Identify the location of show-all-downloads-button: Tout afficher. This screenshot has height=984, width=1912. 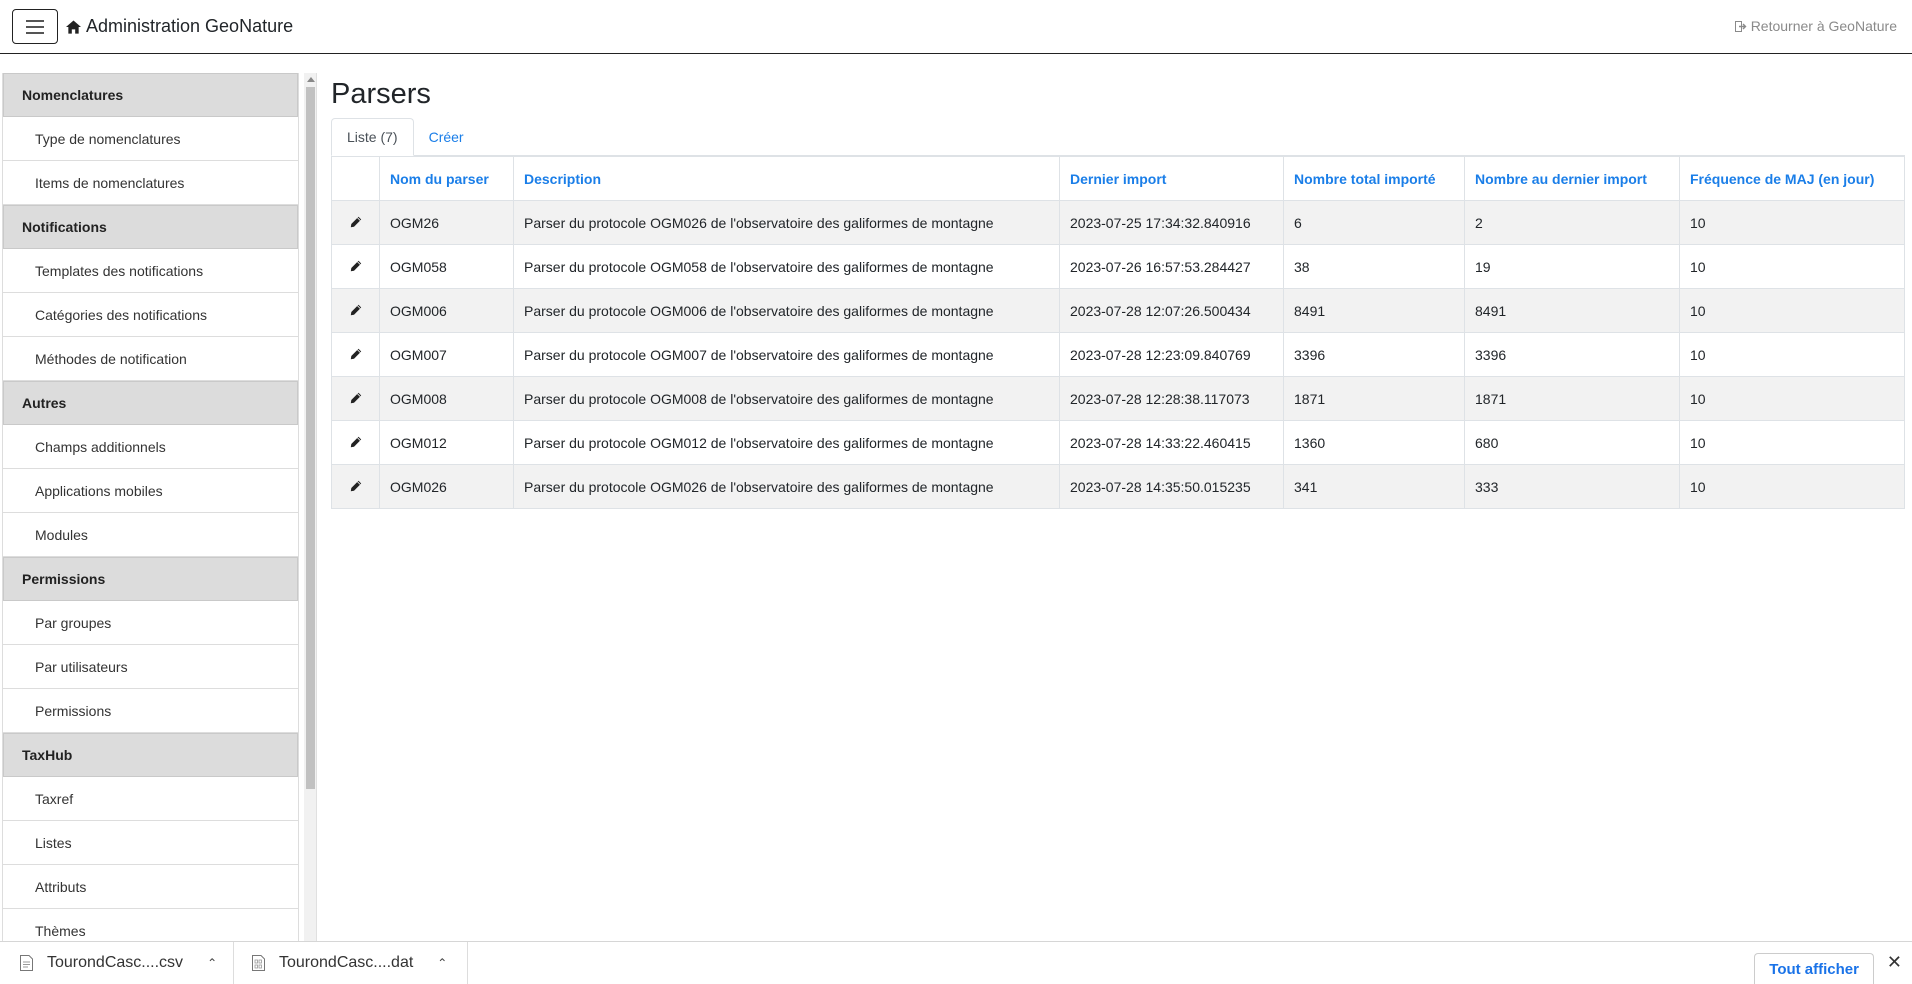
(1814, 968).